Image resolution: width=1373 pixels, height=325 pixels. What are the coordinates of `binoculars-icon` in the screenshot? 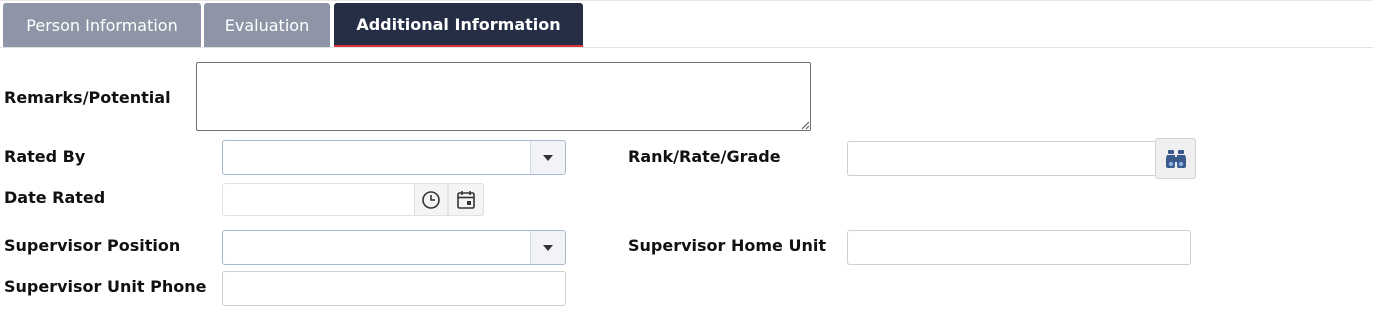 It's located at (1175, 158).